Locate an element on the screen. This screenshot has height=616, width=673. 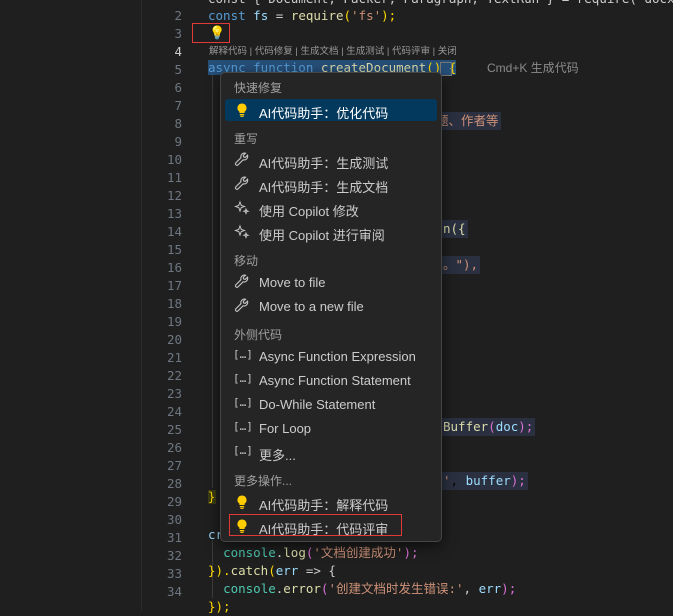
code-line-2: const fs = require('fs'); is located at coordinates (302, 15).